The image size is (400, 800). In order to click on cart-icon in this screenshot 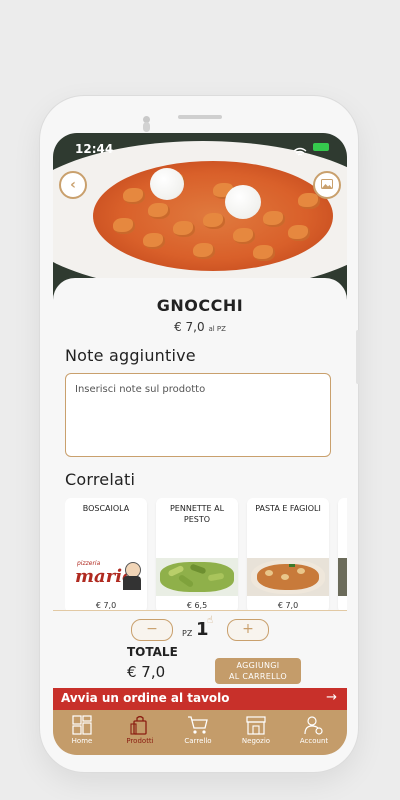, I will do `click(198, 725)`.